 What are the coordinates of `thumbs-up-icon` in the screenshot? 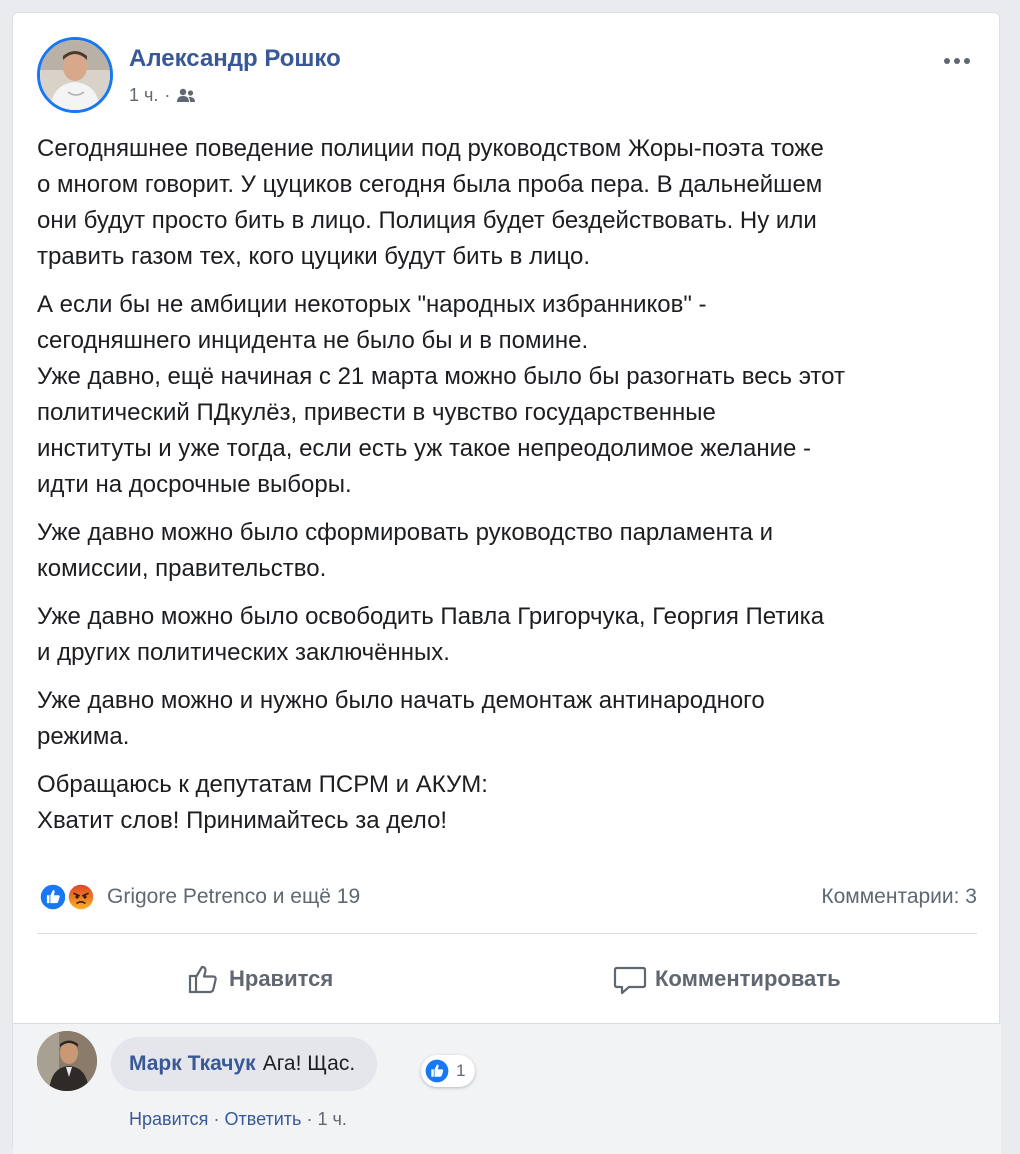 It's located at (202, 979).